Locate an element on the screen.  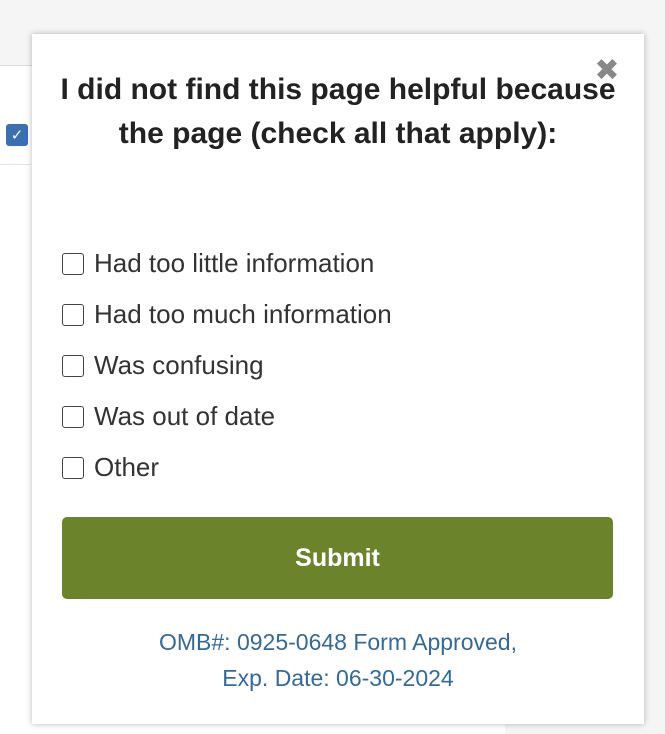
option-too-much-info: Had too much information is located at coordinates (227, 314).